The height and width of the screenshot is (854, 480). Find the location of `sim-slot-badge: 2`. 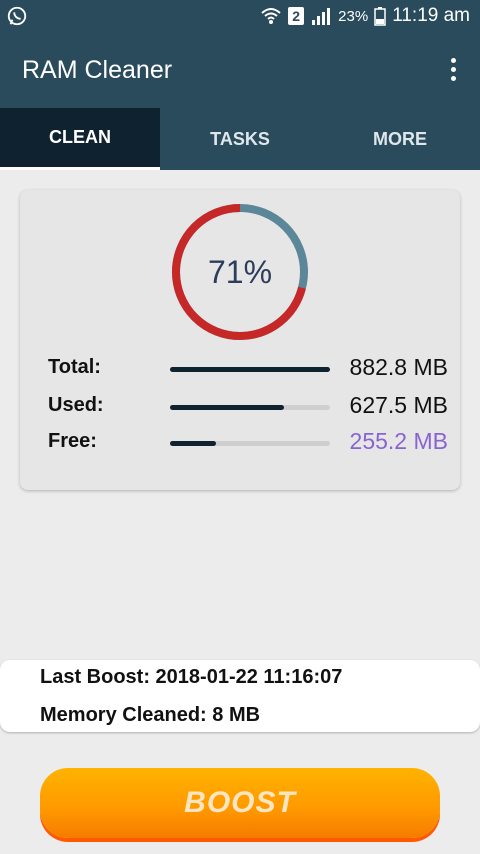

sim-slot-badge: 2 is located at coordinates (296, 16).